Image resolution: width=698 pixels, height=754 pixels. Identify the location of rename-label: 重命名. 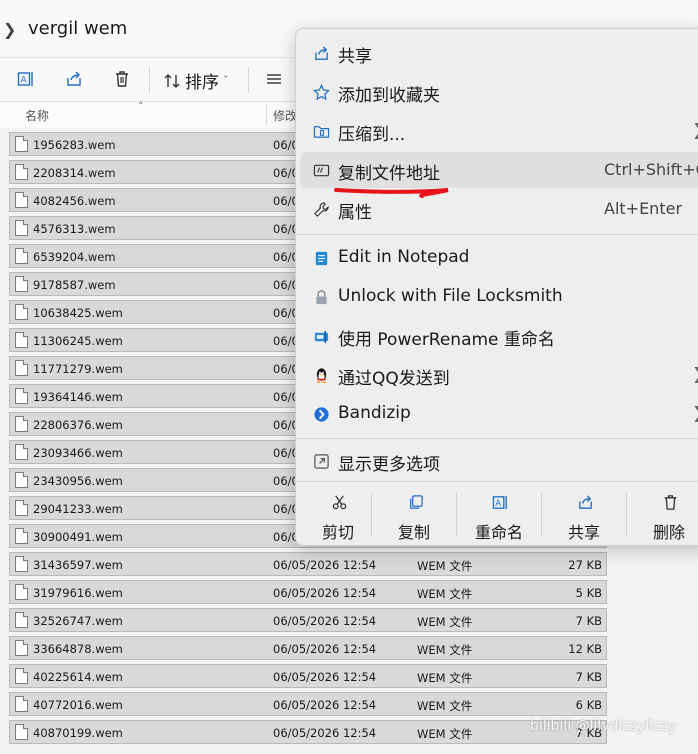
(498, 532).